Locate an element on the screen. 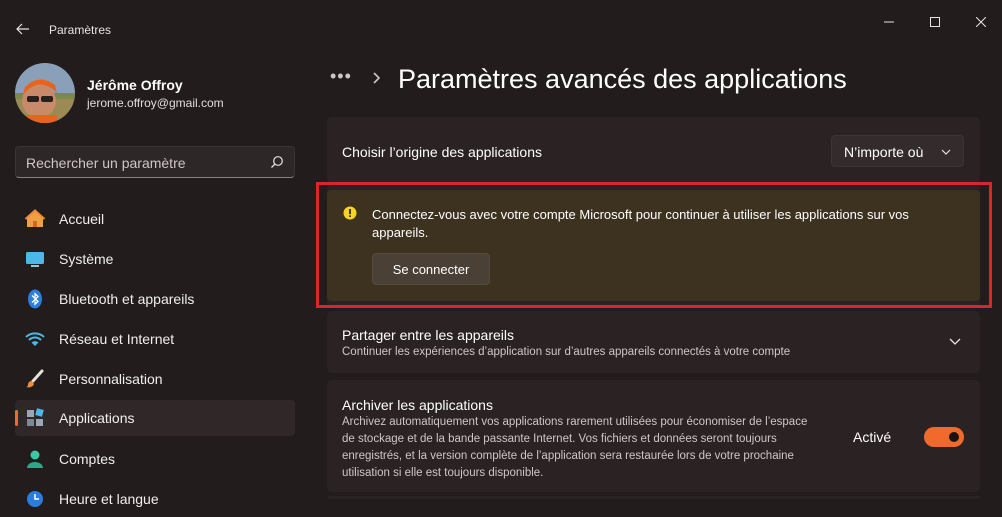 The image size is (1002, 517). search-icon is located at coordinates (277, 162).